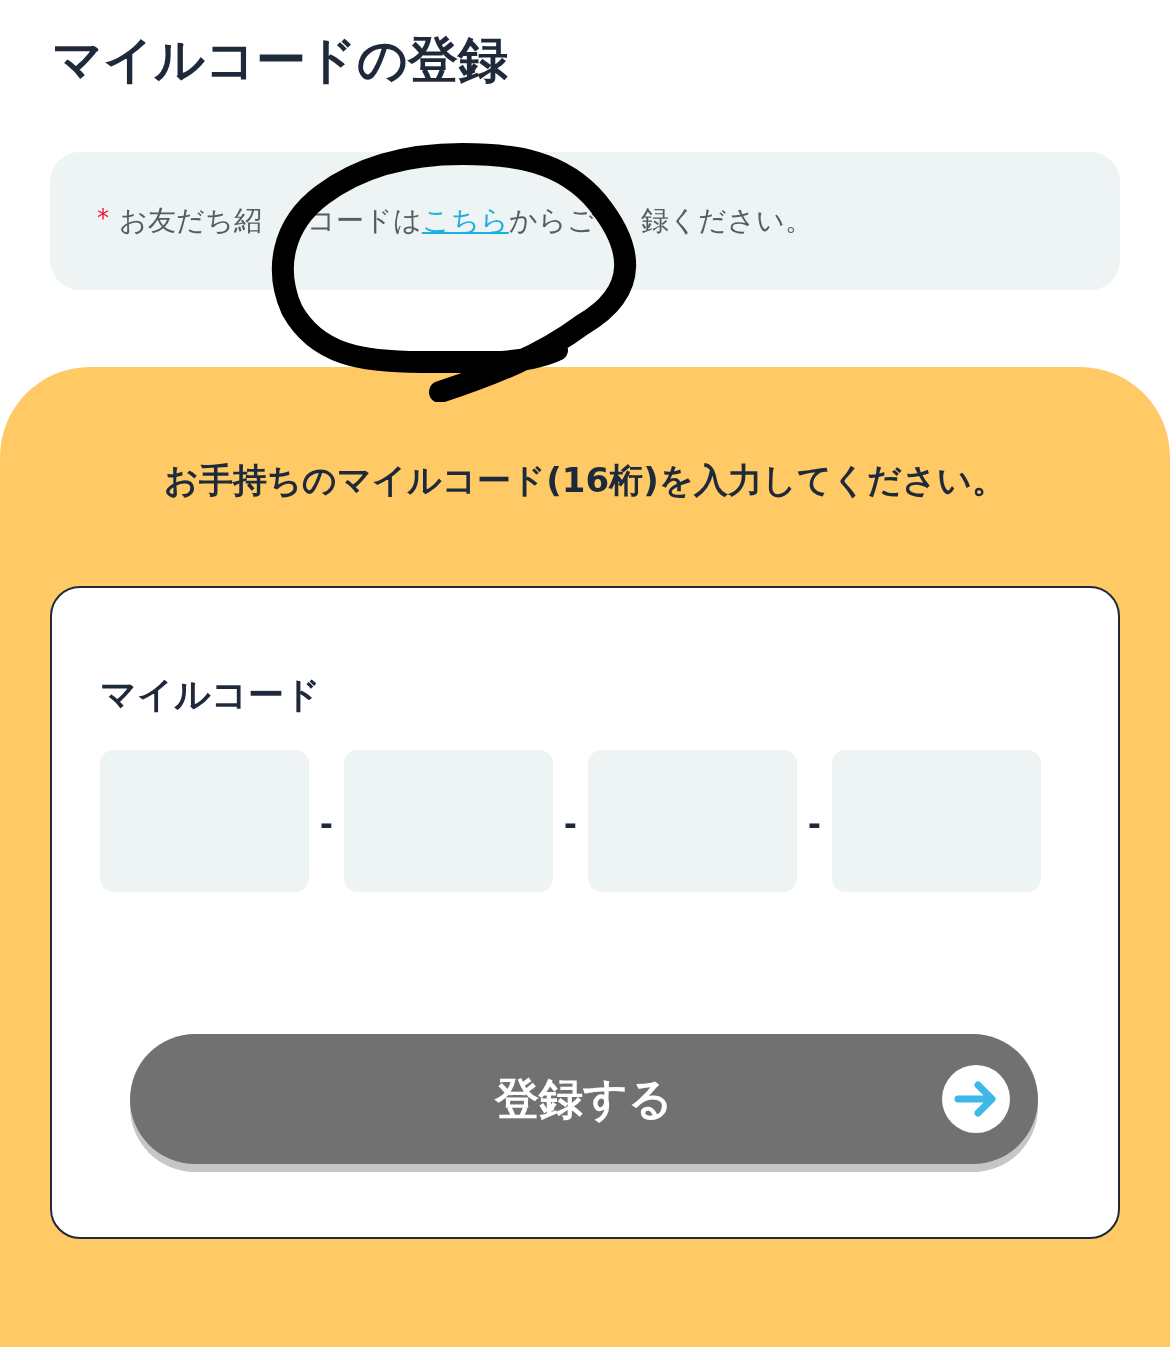 Image resolution: width=1170 pixels, height=1369 pixels. Describe the element at coordinates (103, 218) in the screenshot. I see `required-mark: *` at that location.